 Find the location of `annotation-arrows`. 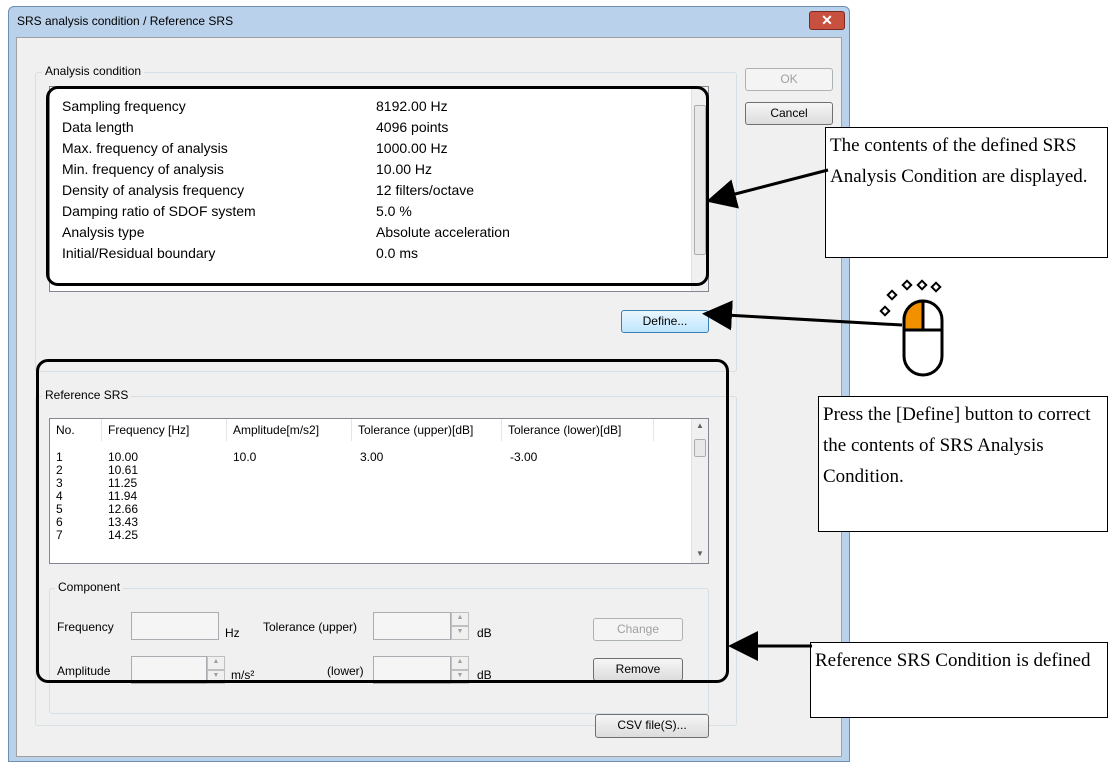

annotation-arrows is located at coordinates (823, 414).